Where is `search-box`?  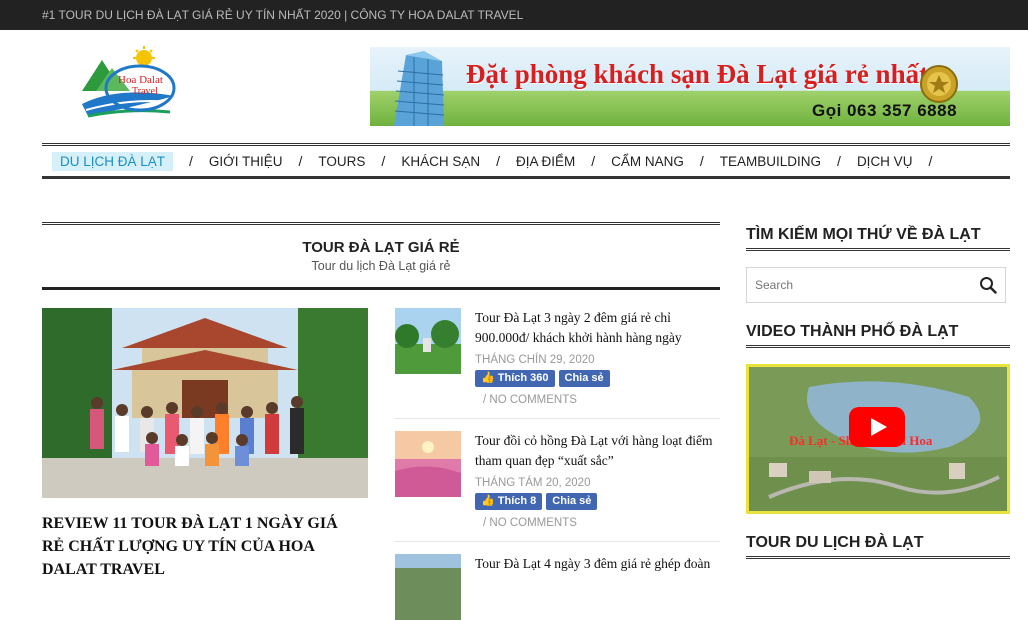 search-box is located at coordinates (876, 285).